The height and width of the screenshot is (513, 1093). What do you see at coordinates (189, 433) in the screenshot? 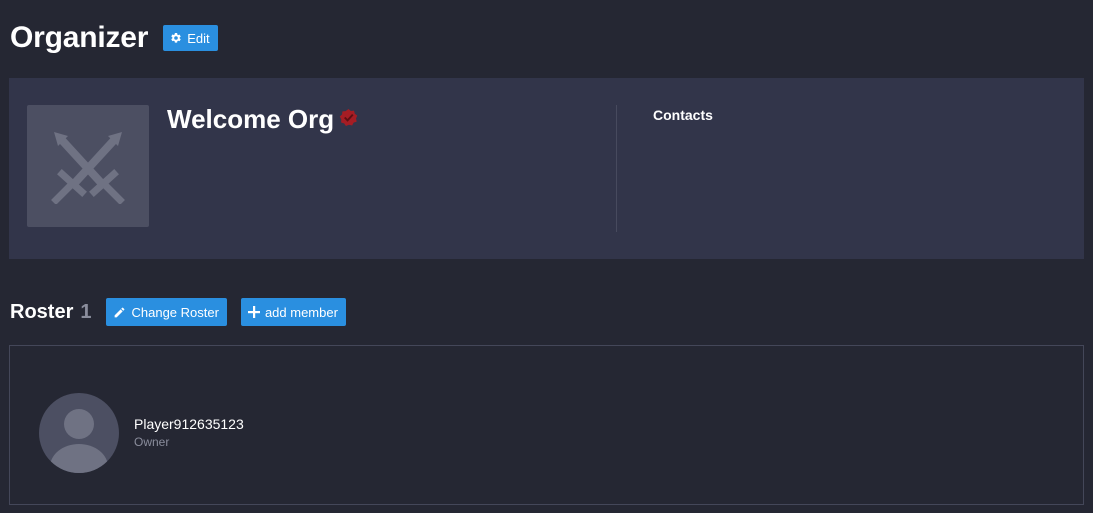
I see `member-info: Player912635123 Owner` at bounding box center [189, 433].